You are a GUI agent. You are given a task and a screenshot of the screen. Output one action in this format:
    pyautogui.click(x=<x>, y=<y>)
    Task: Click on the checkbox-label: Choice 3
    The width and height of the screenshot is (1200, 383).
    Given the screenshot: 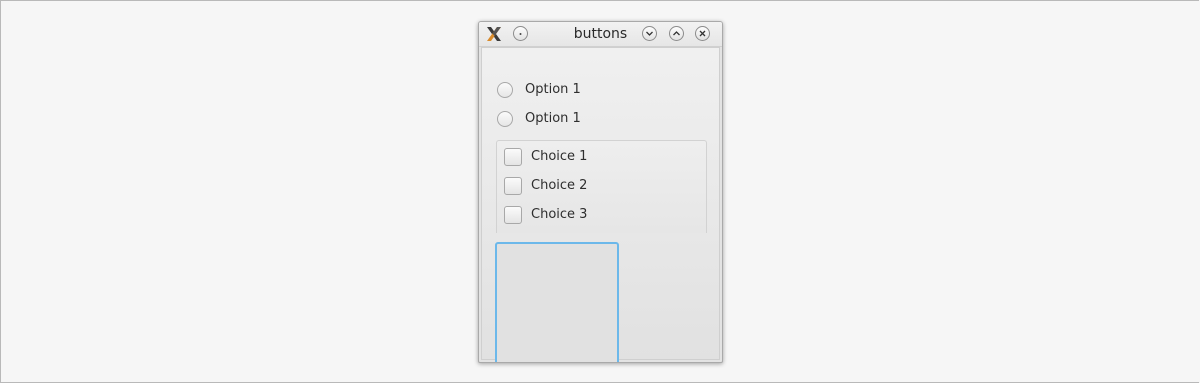 What is the action you would take?
    pyautogui.click(x=559, y=214)
    